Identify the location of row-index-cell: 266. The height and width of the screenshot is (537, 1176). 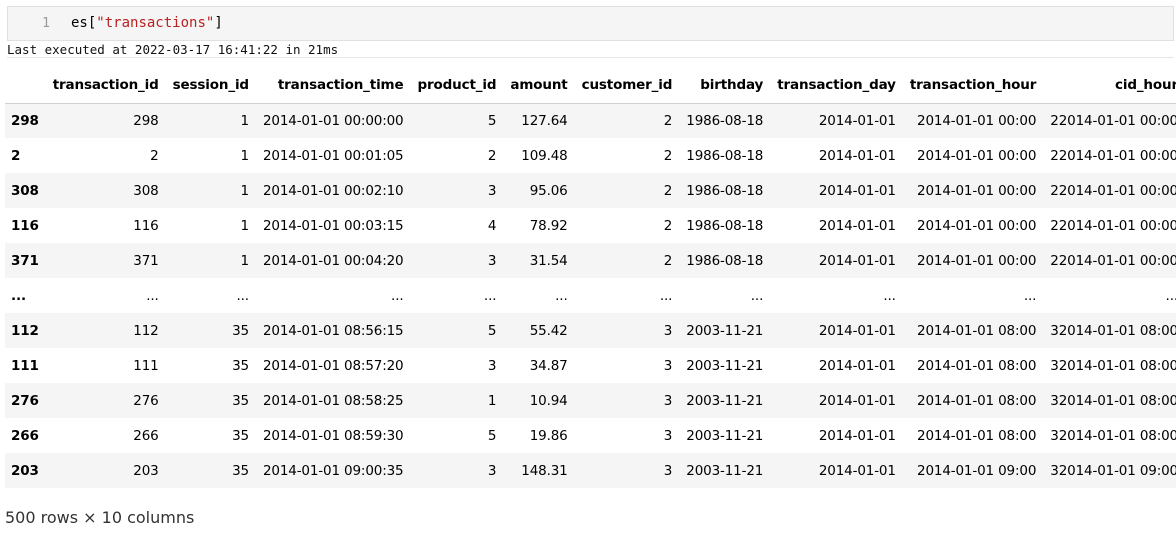
(25, 435).